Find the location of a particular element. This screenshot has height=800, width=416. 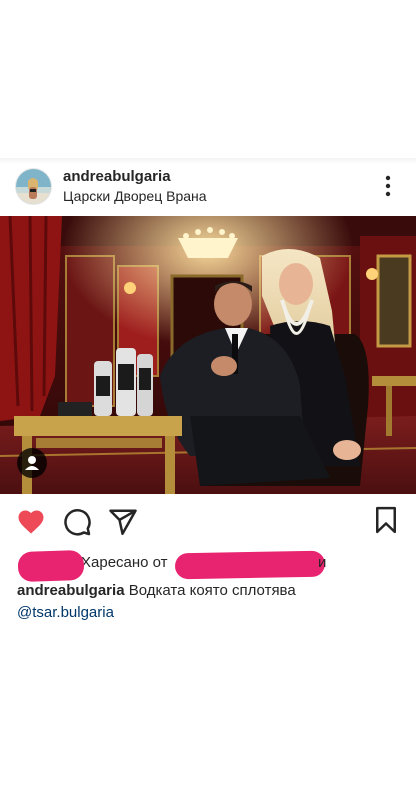

caption-mention-link: @tsar.bulgaria is located at coordinates (65, 612).